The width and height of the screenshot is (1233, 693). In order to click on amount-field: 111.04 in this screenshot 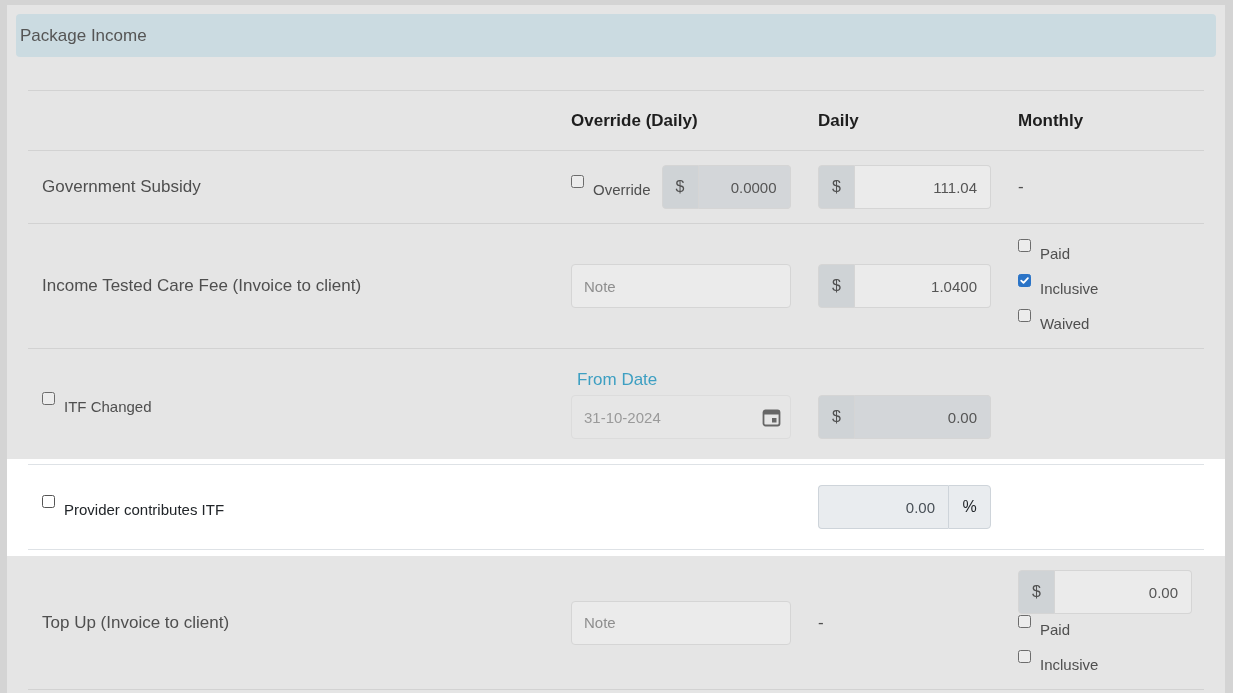, I will do `click(923, 187)`.